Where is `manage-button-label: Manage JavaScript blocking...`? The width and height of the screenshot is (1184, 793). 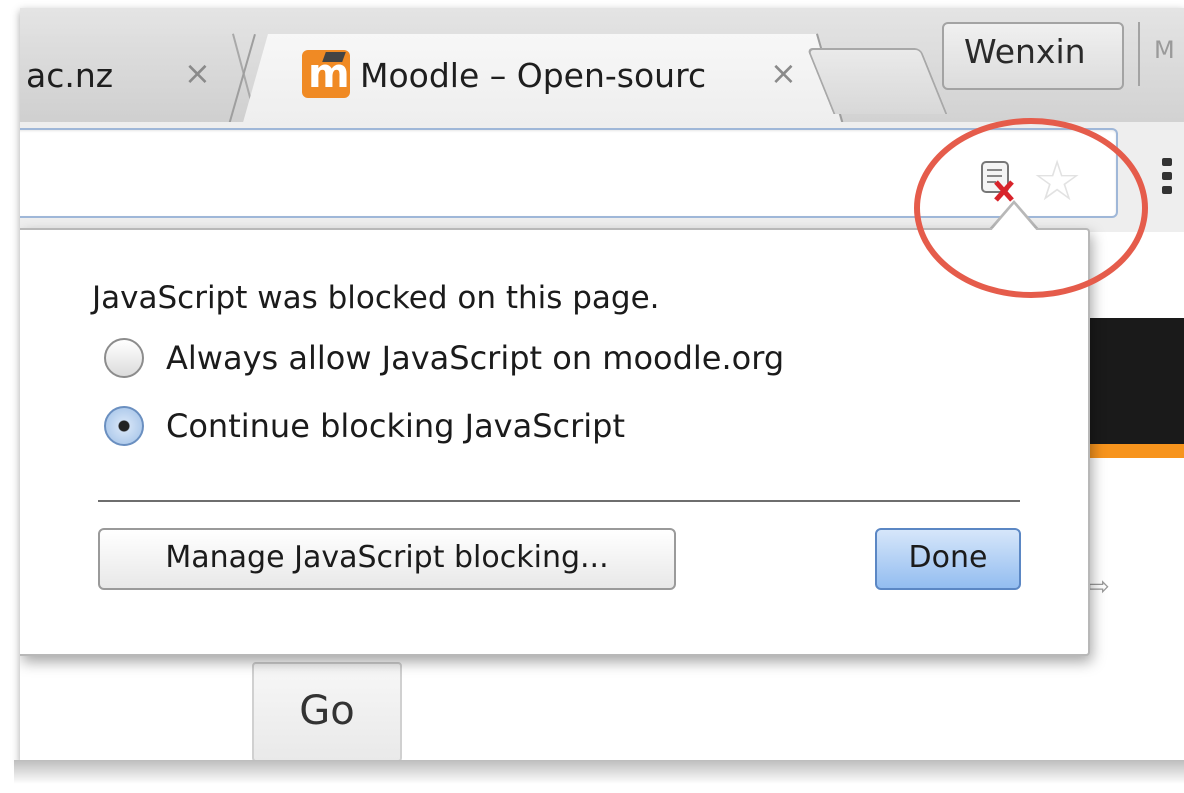 manage-button-label: Manage JavaScript blocking... is located at coordinates (387, 557).